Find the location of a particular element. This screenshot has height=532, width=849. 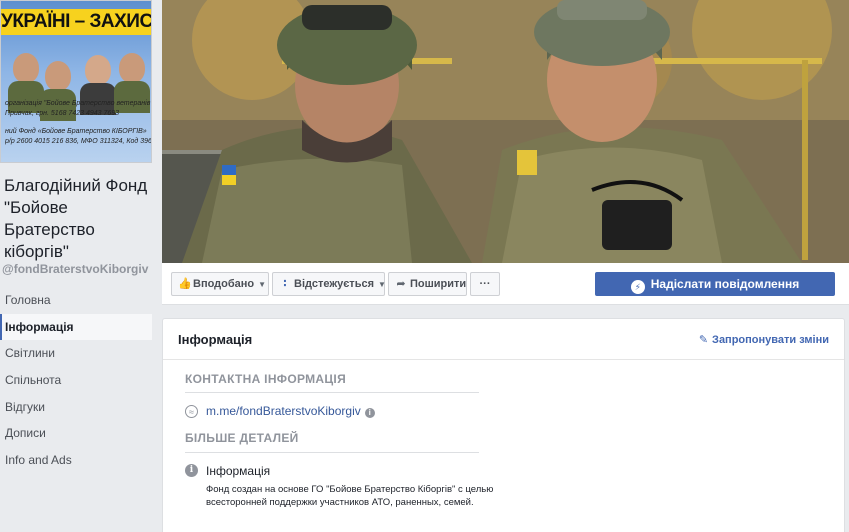

nav-item-info-and-ads: Info and Ads is located at coordinates (76, 460).